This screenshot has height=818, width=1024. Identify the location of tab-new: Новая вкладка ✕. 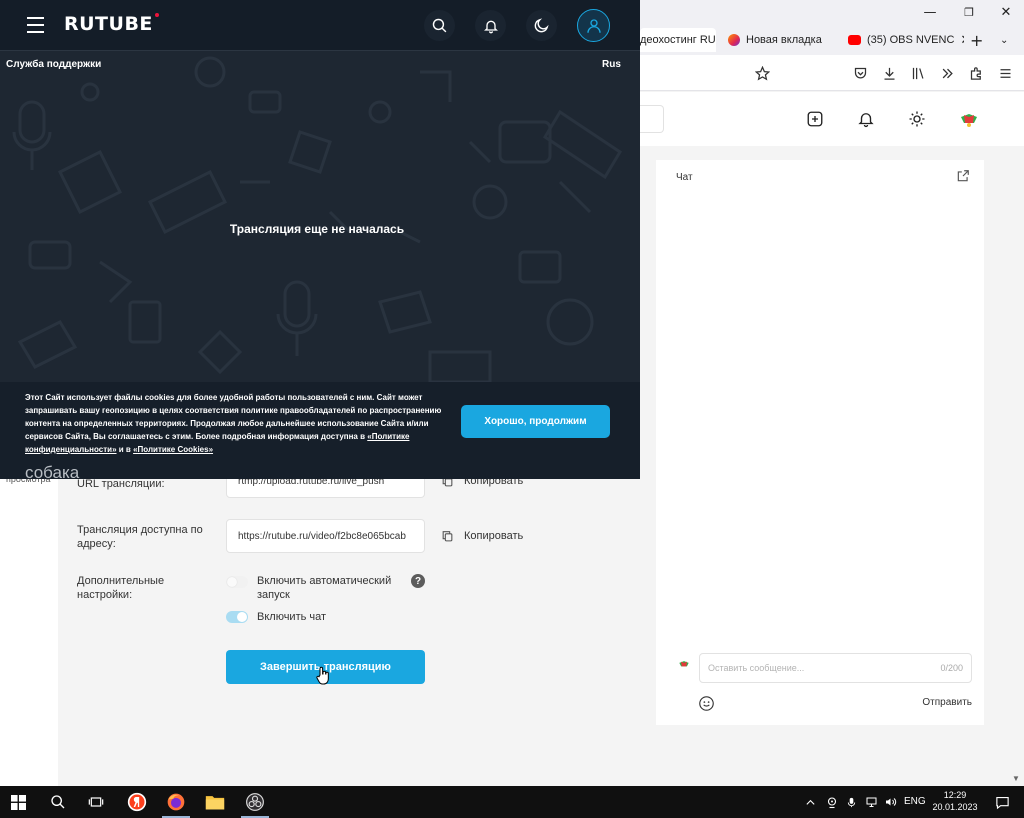
(780, 40).